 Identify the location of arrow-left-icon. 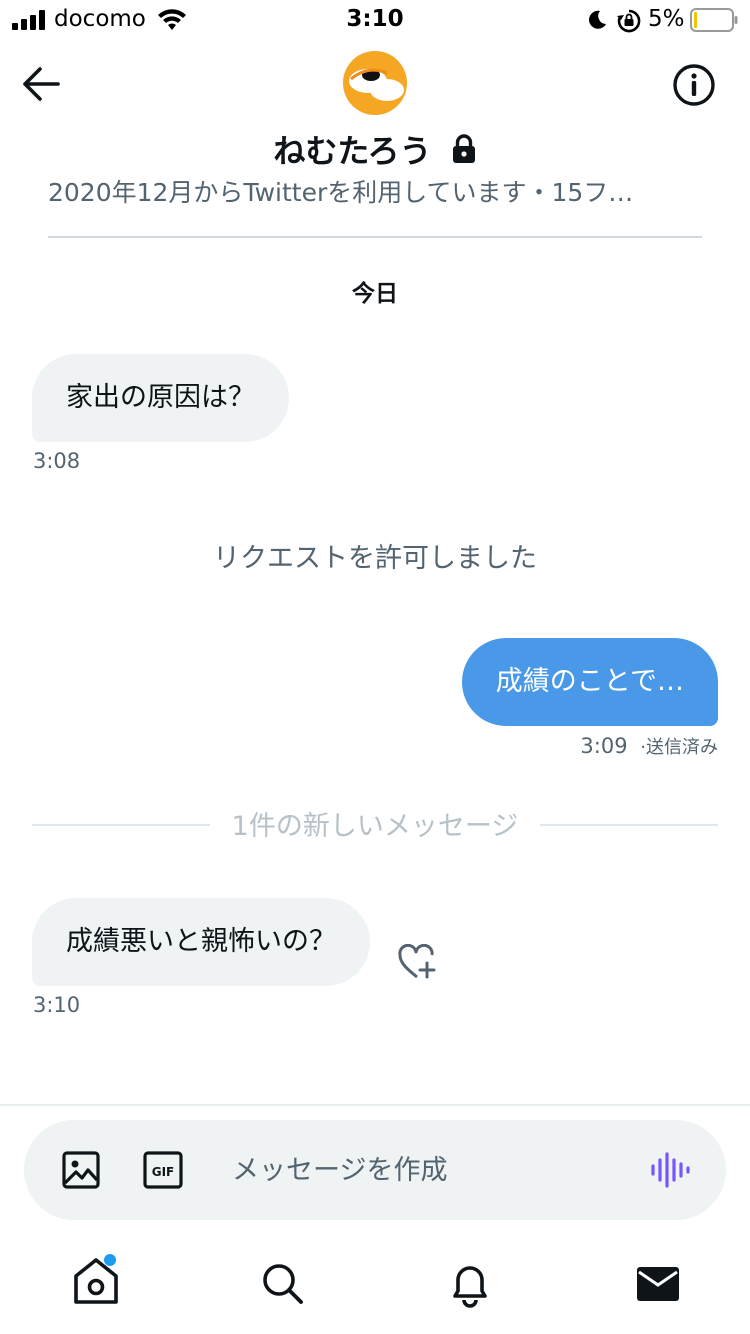
(41, 84).